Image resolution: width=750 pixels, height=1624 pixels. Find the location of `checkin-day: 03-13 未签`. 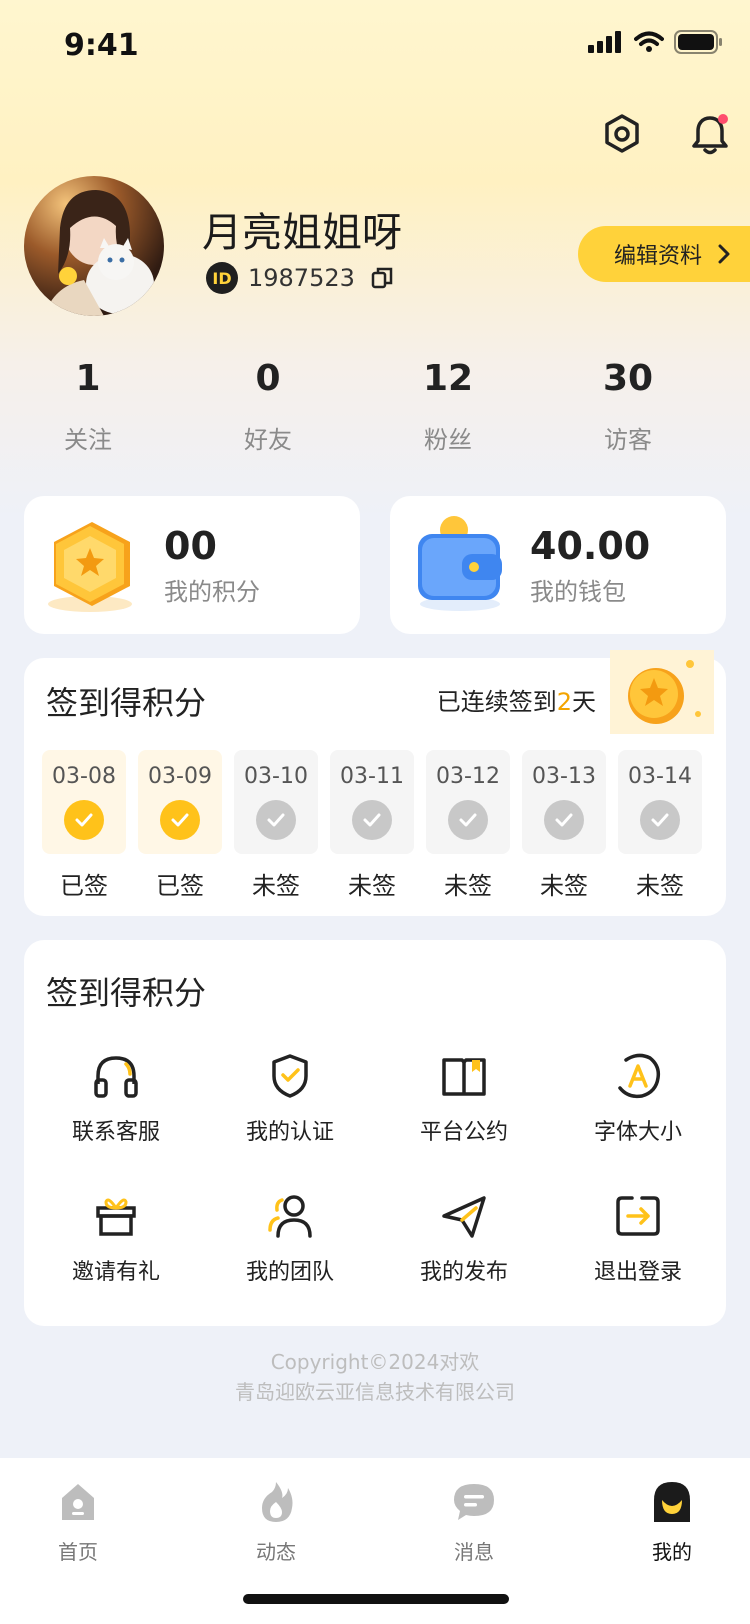

checkin-day: 03-13 未签 is located at coordinates (564, 825).